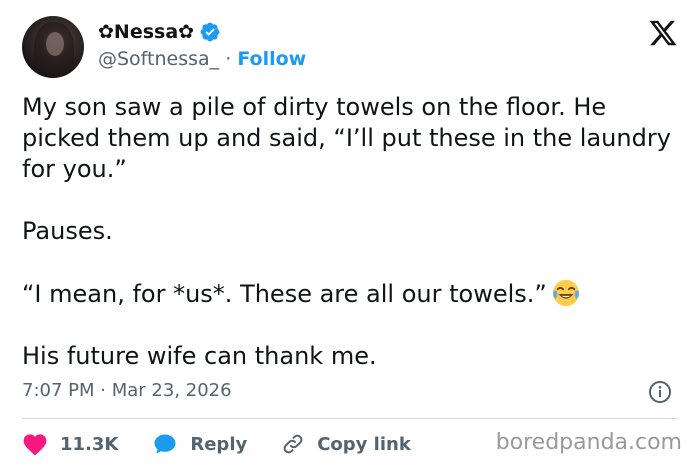 This screenshot has width=700, height=471. Describe the element at coordinates (58, 390) in the screenshot. I see `tweet-time: 7:07 PM` at that location.